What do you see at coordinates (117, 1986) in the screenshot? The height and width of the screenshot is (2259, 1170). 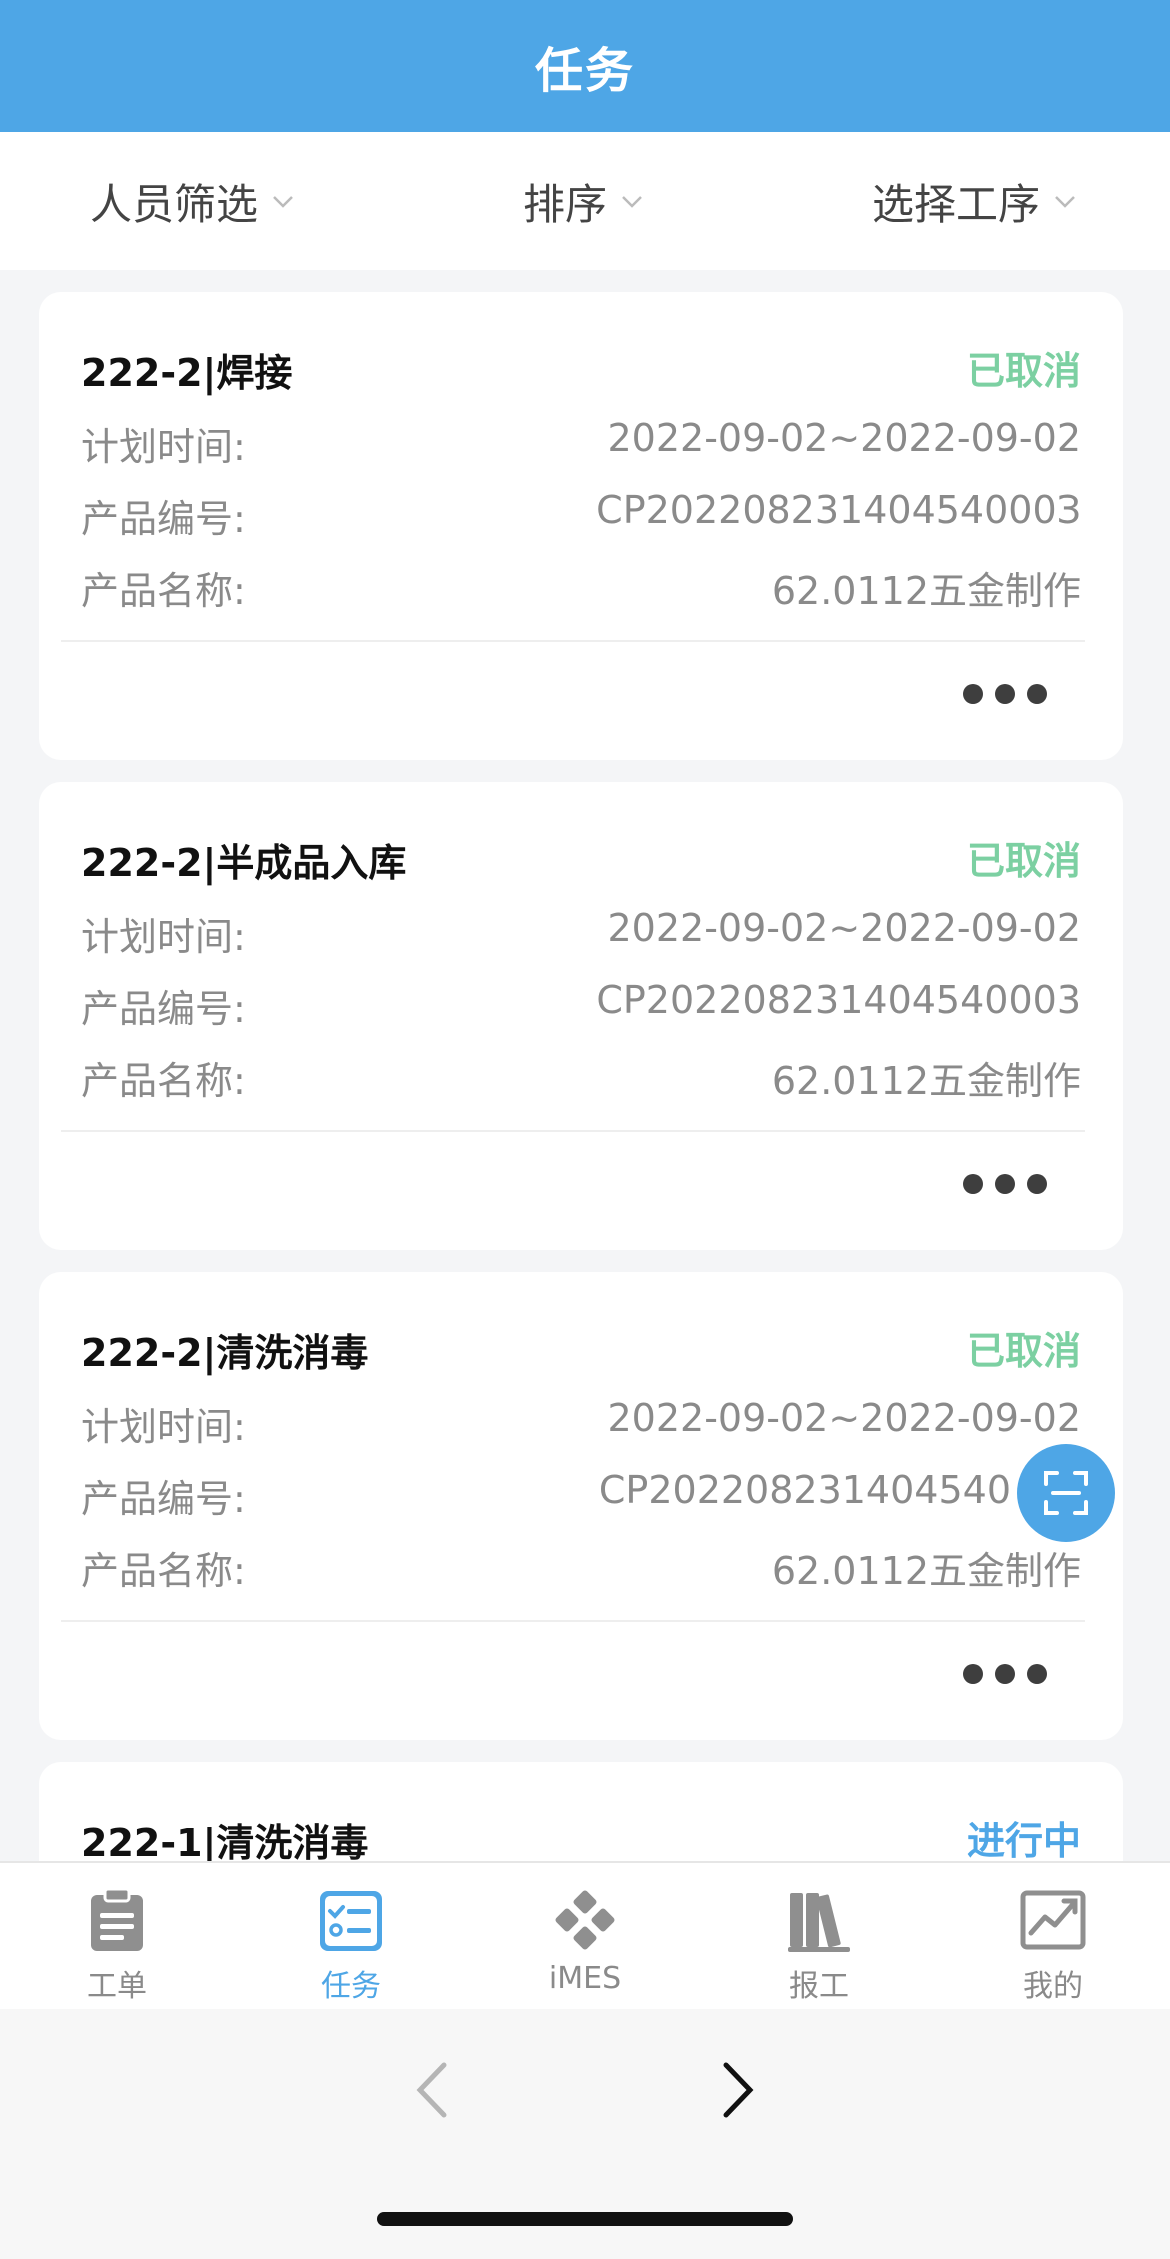 I see `tab-label: 工单` at bounding box center [117, 1986].